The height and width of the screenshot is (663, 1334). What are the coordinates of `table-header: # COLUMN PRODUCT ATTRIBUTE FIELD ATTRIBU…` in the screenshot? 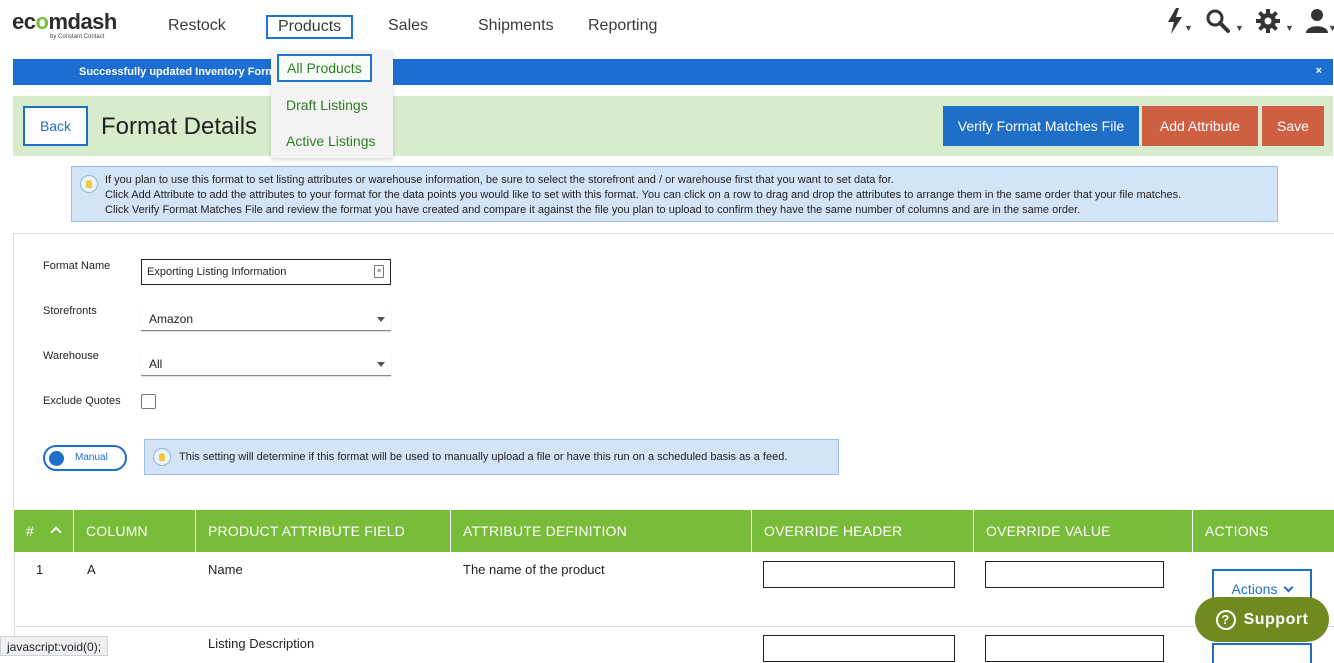 It's located at (674, 531).